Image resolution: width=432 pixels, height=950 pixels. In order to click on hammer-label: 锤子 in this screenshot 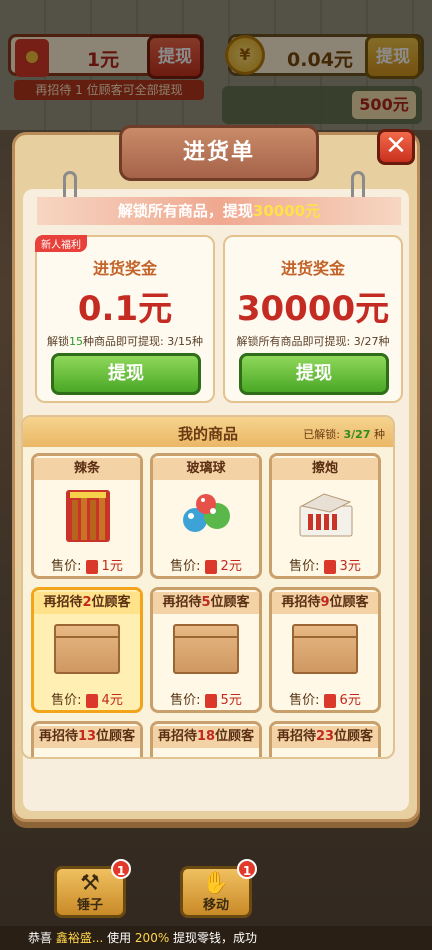, I will do `click(89, 905)`.